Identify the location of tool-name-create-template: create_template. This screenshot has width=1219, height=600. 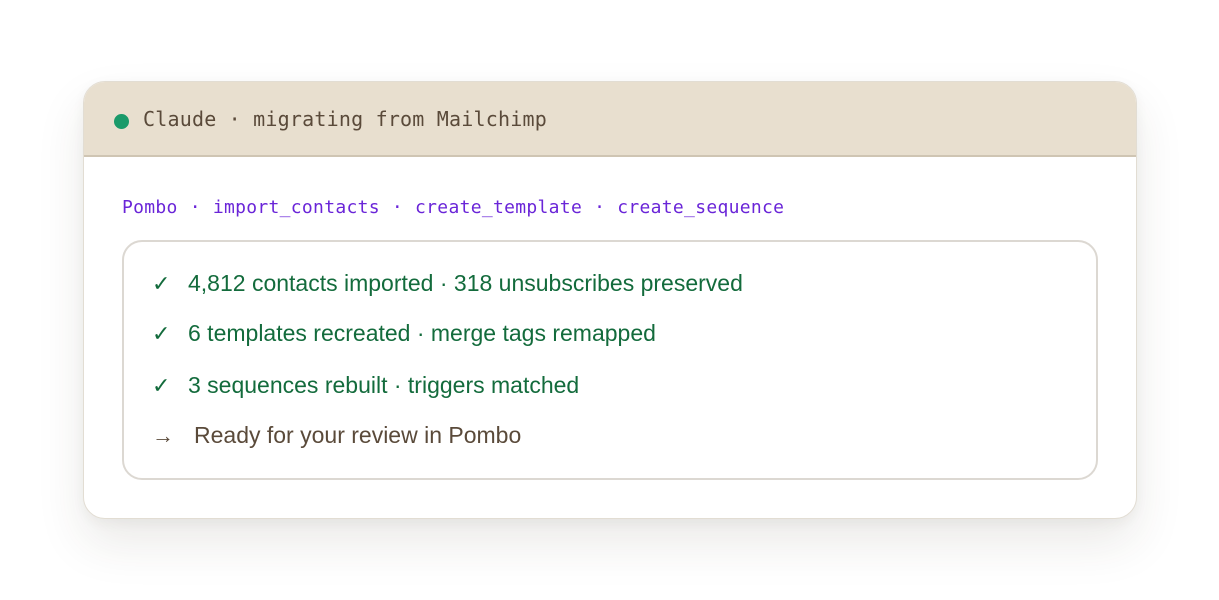
(499, 207).